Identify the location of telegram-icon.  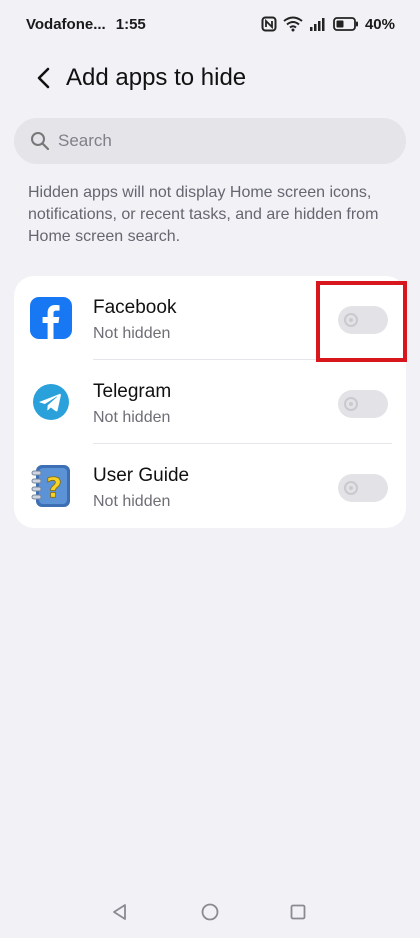
(51, 402).